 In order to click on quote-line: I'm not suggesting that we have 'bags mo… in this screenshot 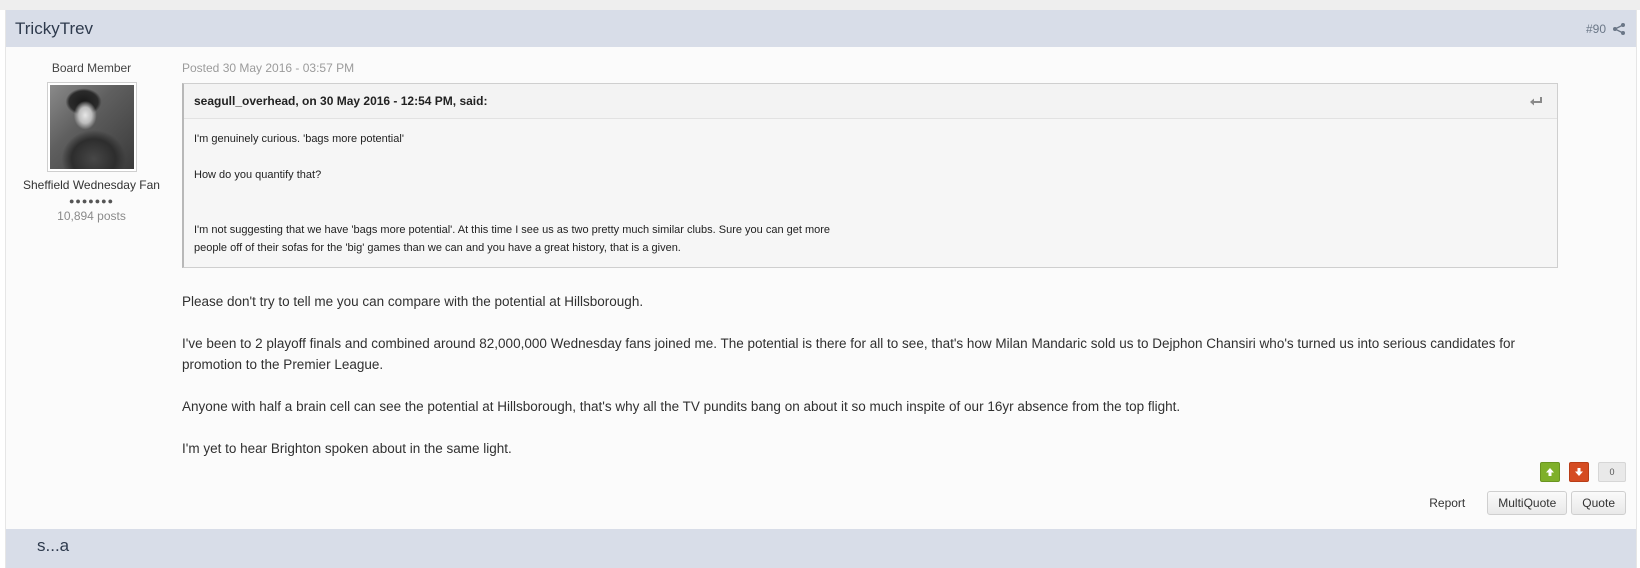, I will do `click(512, 230)`.